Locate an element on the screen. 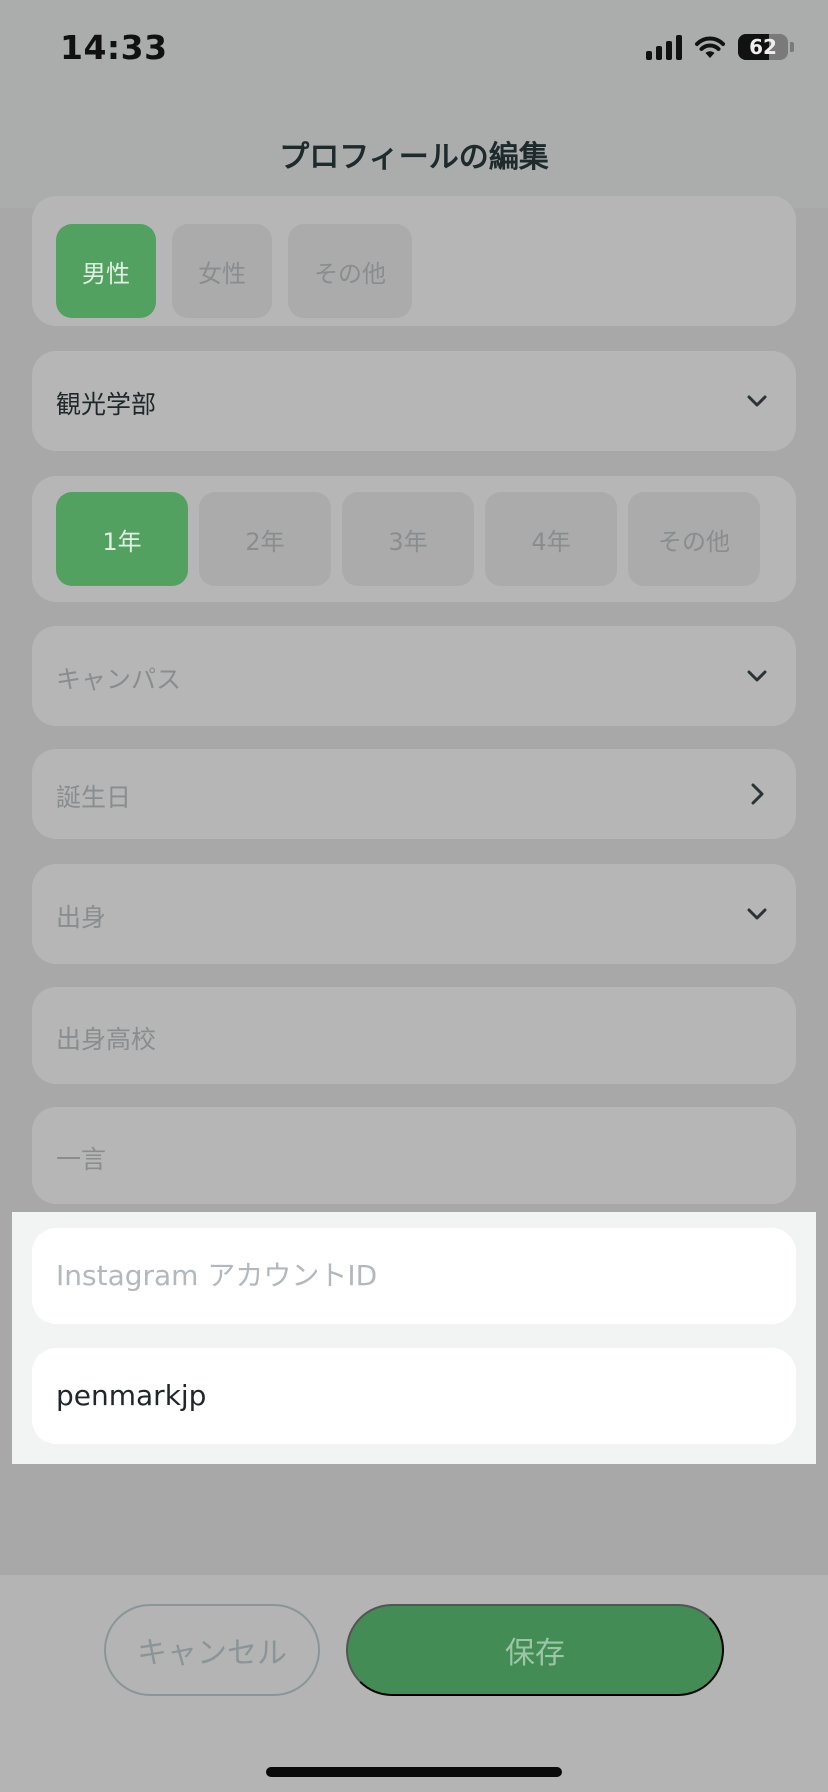 The image size is (828, 1792). gender-option-other: その他 is located at coordinates (350, 271).